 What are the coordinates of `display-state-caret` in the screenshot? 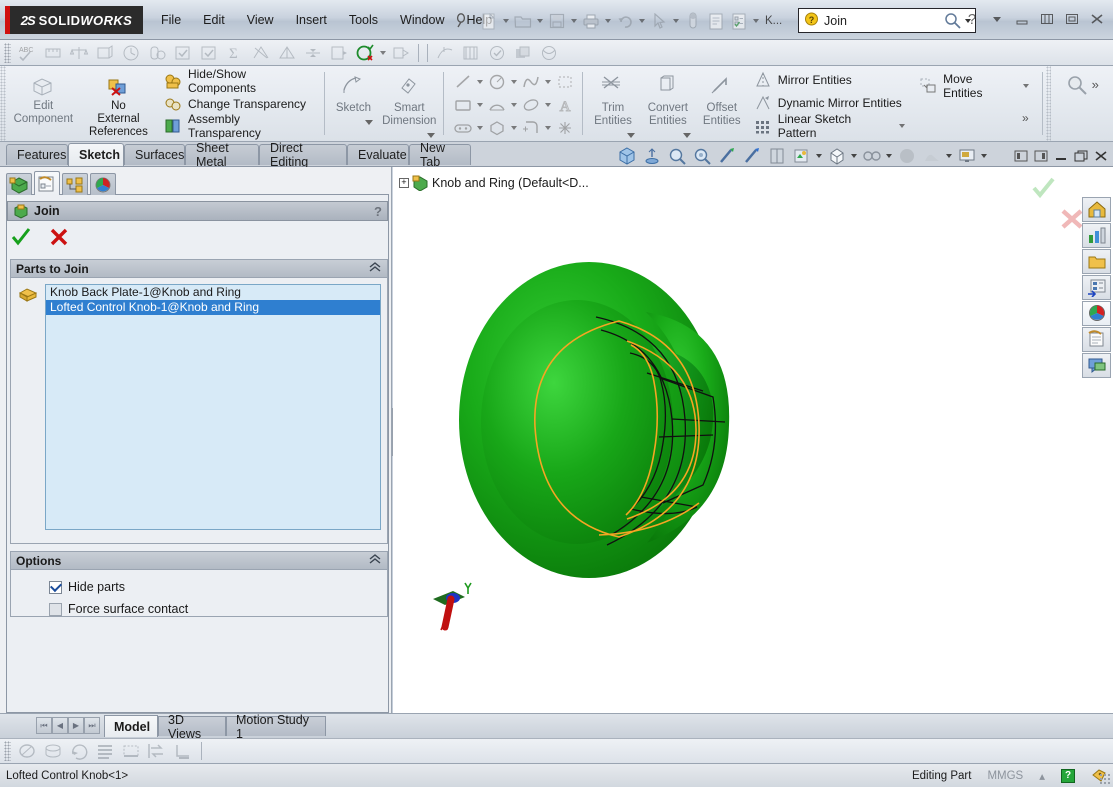 It's located at (854, 156).